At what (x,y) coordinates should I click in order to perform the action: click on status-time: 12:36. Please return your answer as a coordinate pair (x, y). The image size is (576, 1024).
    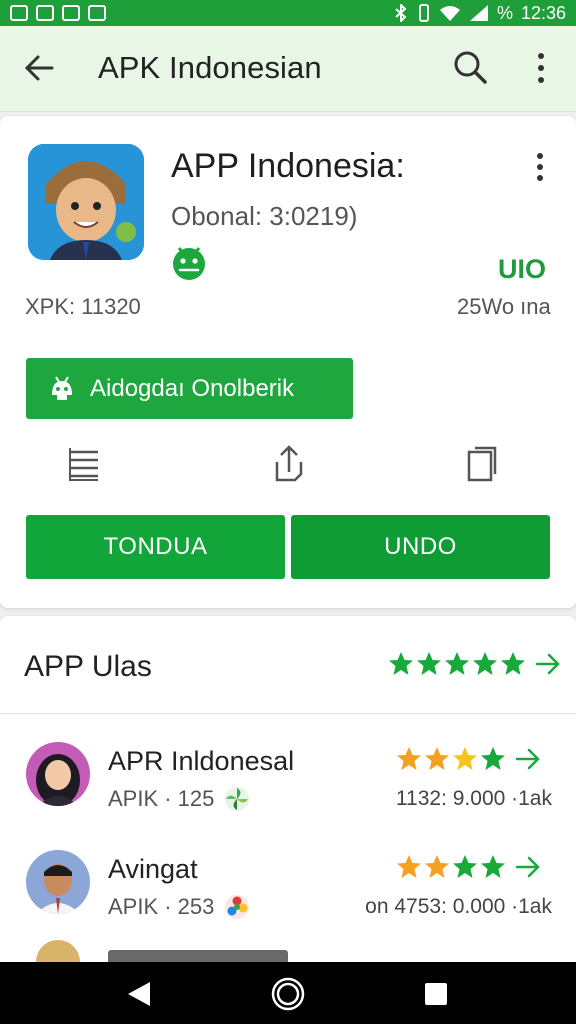
    Looking at the image, I should click on (543, 12).